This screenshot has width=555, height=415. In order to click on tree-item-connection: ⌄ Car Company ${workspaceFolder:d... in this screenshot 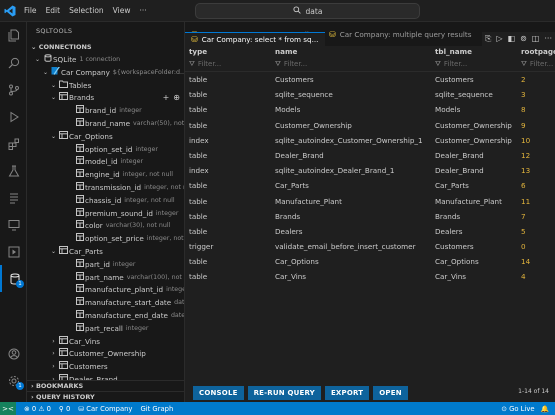, I will do `click(105, 73)`.